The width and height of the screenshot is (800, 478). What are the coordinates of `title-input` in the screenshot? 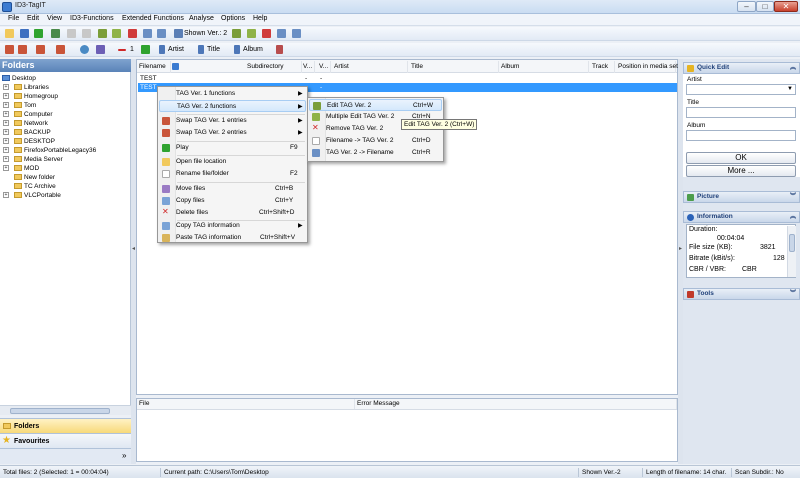 It's located at (741, 112).